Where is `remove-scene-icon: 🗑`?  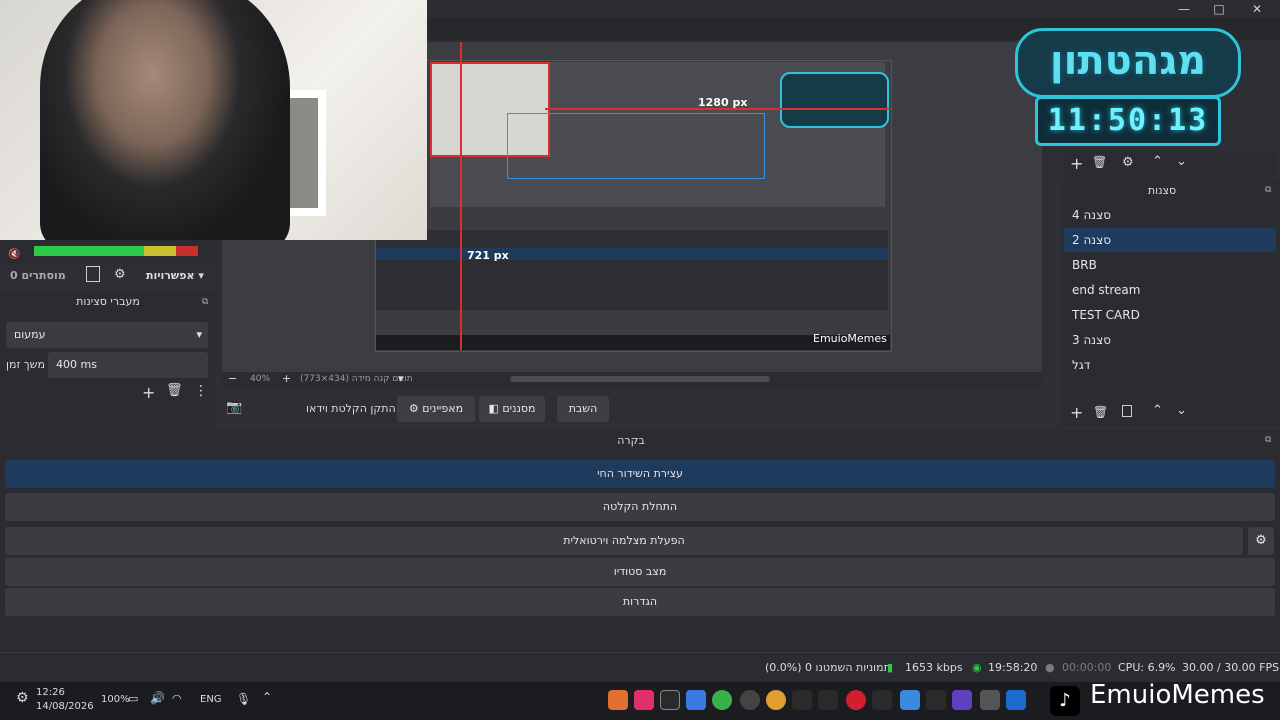
remove-scene-icon: 🗑 is located at coordinates (1100, 412).